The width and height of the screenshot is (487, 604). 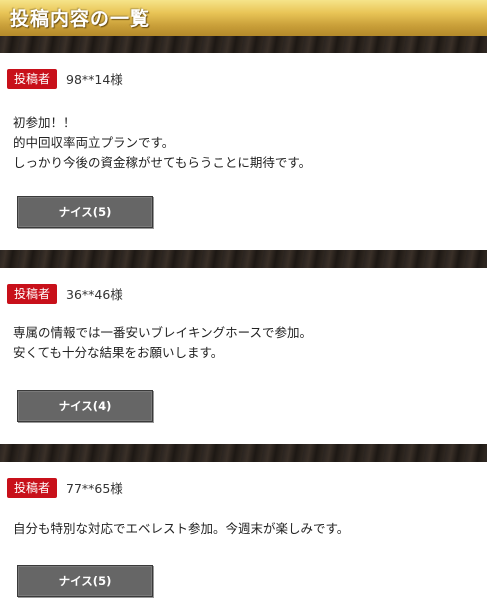 I want to click on post-message-line: 的中回収率両立プランです。, so click(x=94, y=142).